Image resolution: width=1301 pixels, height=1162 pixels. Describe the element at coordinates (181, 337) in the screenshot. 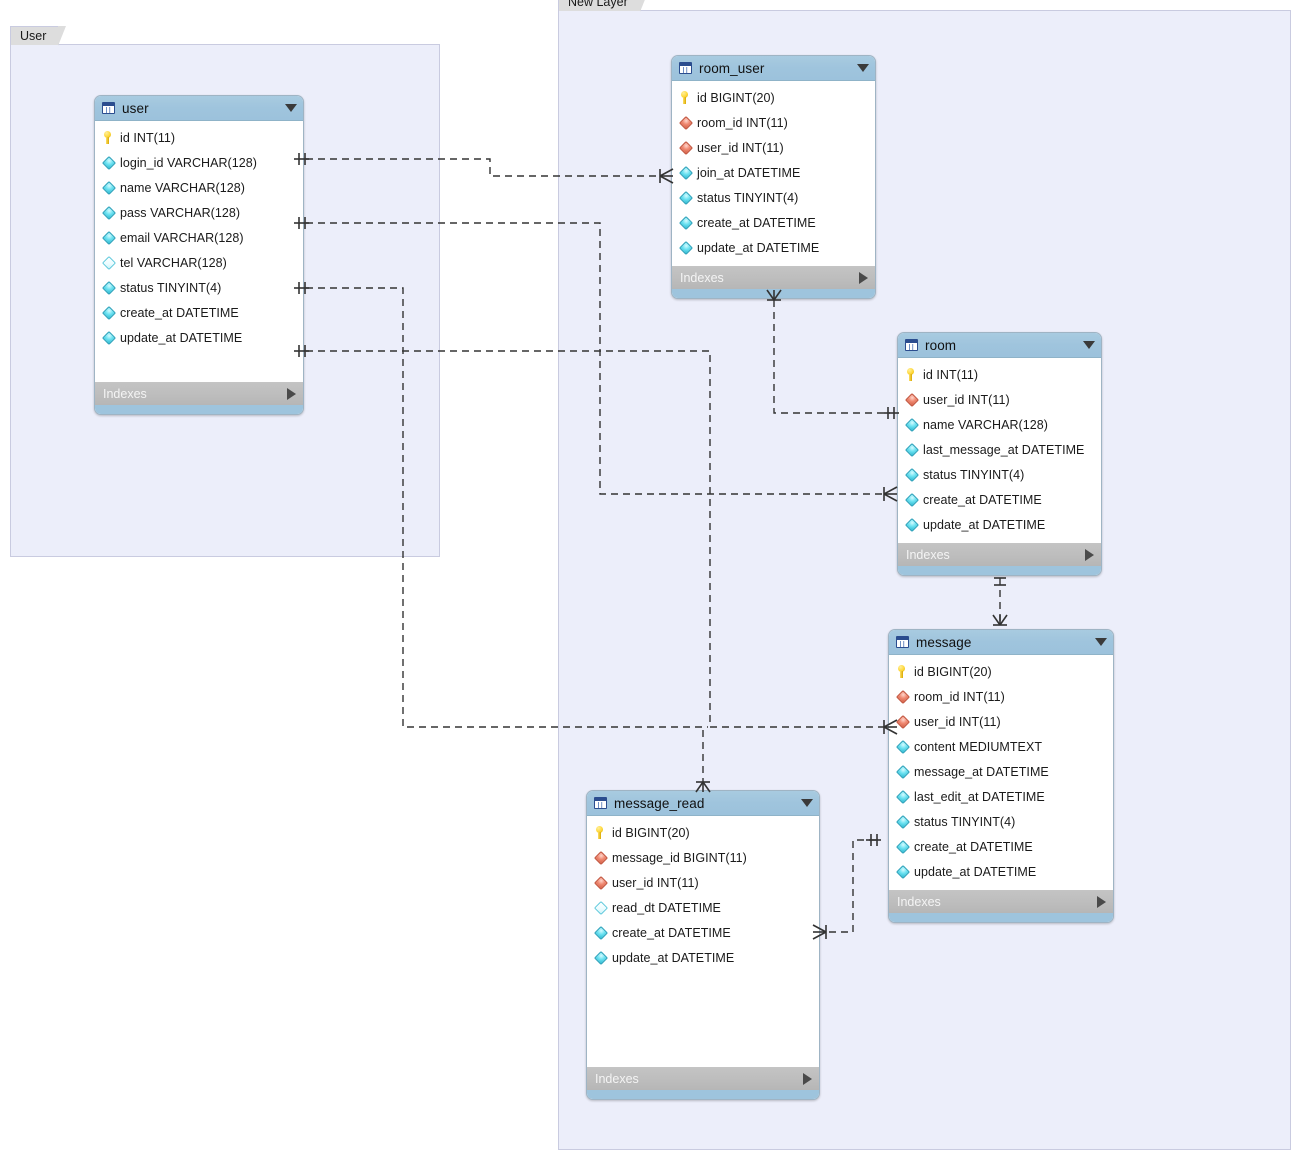

I see `field-label: update_at DATETIME` at that location.